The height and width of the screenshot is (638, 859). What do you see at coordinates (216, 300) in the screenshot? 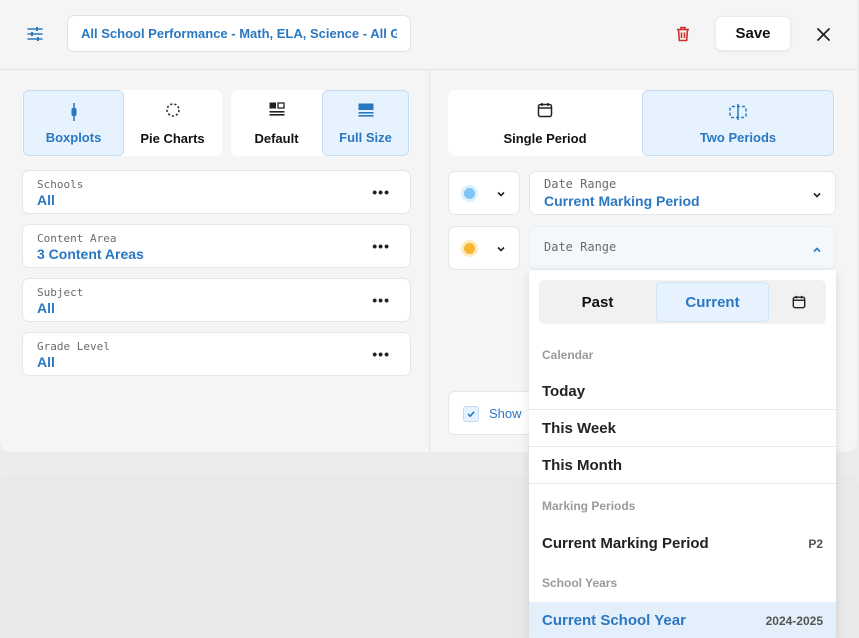
I see `subject-filter: Subject All •••` at bounding box center [216, 300].